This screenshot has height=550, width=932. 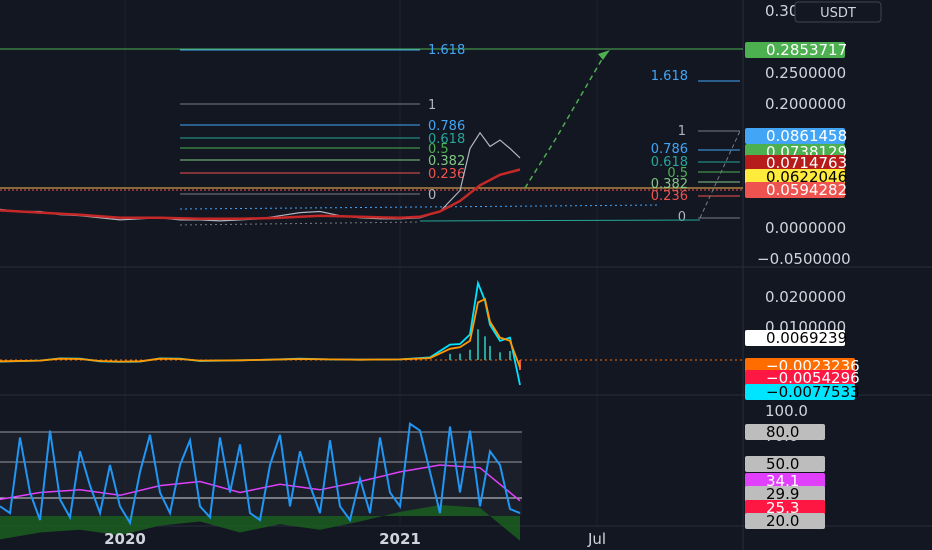 What do you see at coordinates (806, 50) in the screenshot?
I see `price-badge-text: 0.2853717` at bounding box center [806, 50].